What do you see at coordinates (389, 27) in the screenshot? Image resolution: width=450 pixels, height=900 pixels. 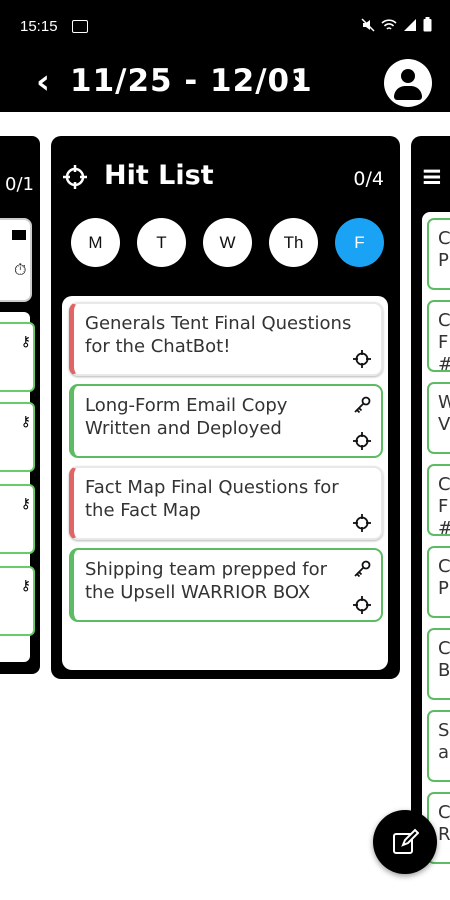 I see `wifi-icon` at bounding box center [389, 27].